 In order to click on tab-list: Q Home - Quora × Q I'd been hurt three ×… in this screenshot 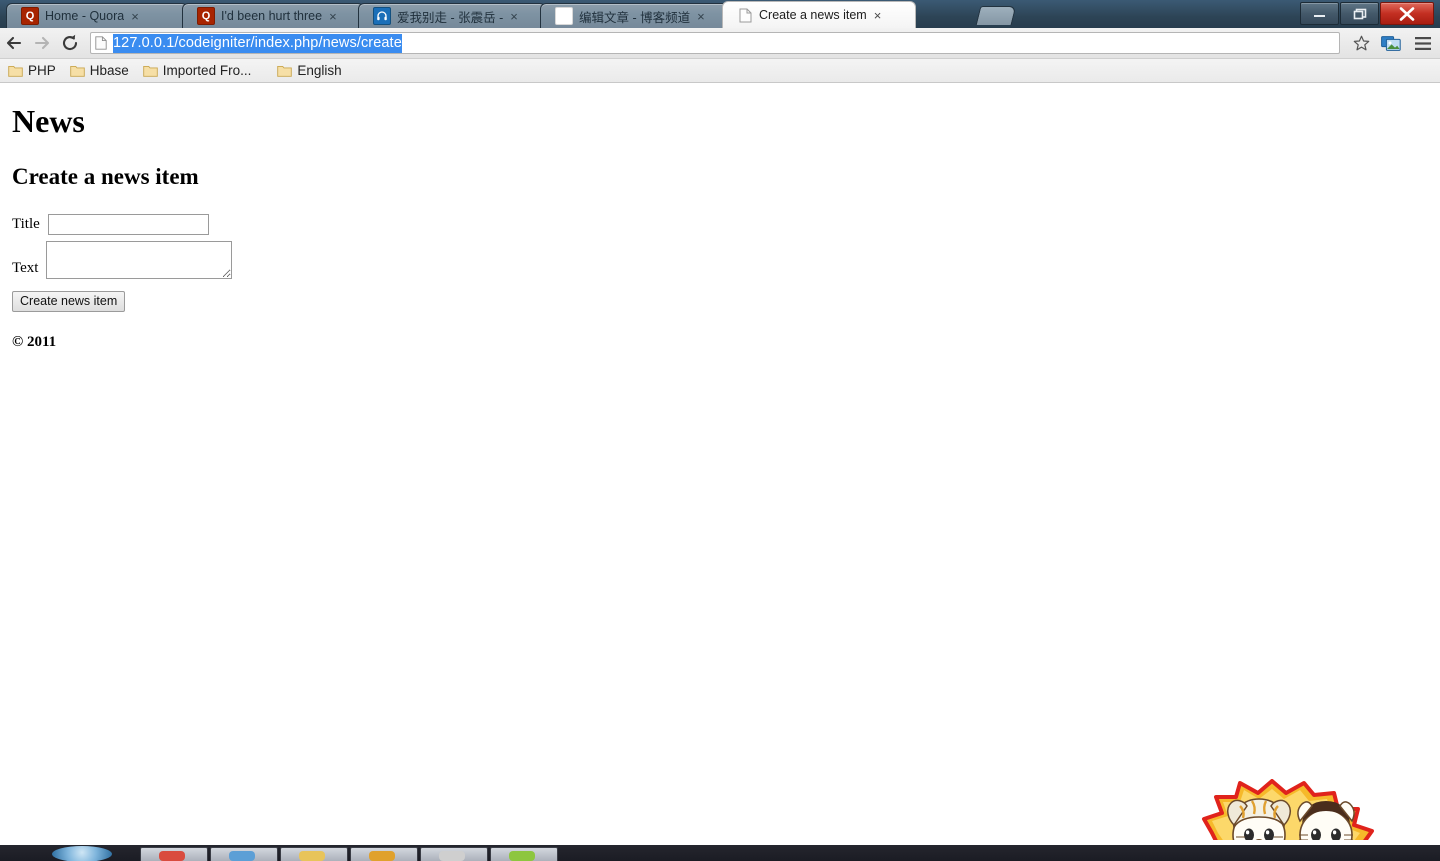, I will do `click(461, 14)`.